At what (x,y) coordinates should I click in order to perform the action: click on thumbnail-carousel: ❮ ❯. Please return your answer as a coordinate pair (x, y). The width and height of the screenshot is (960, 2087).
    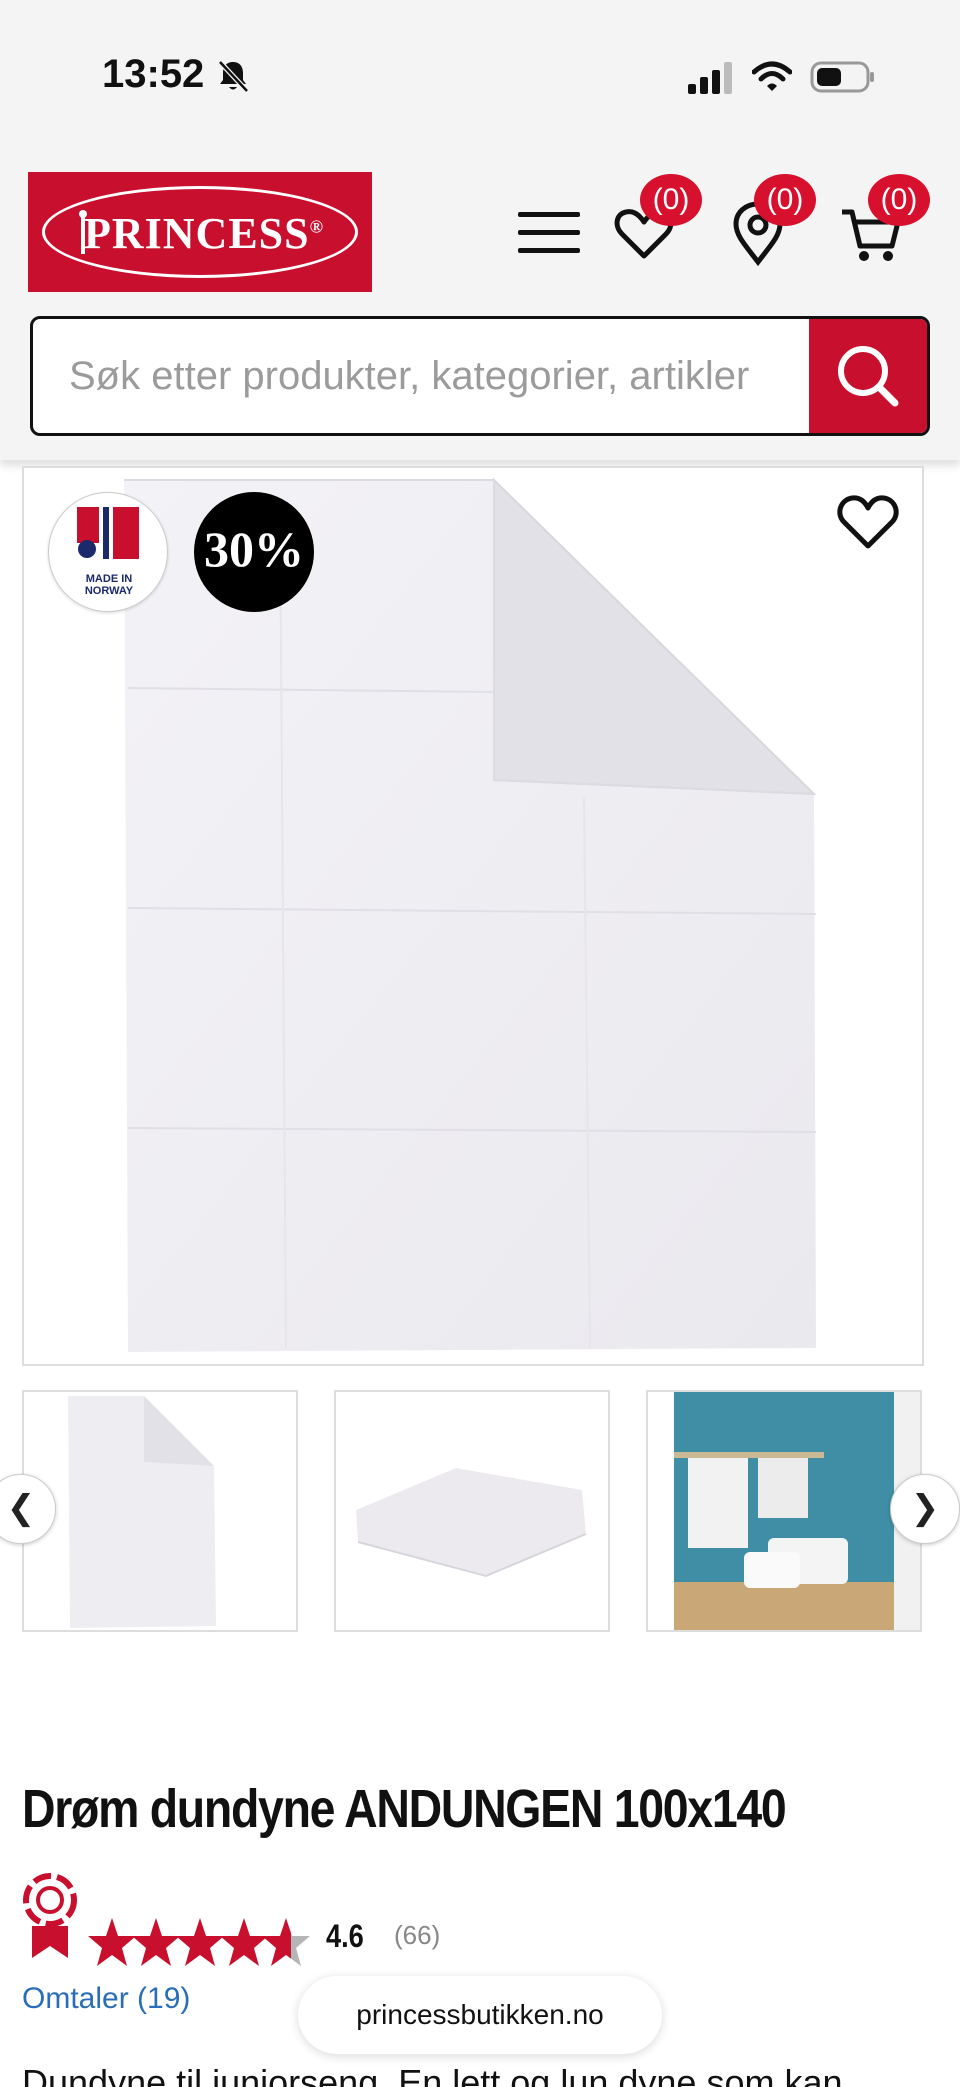
    Looking at the image, I should click on (480, 1512).